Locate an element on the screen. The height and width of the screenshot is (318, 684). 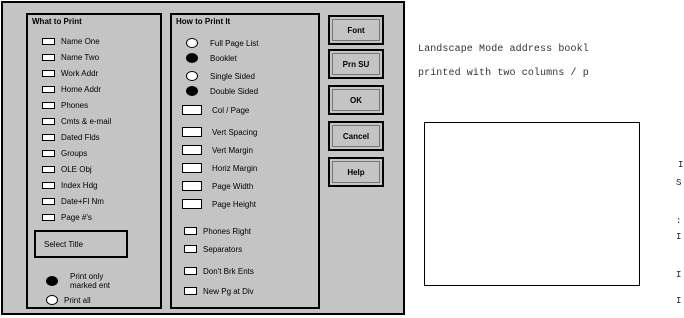
cancel-button: Cancel is located at coordinates (356, 136).